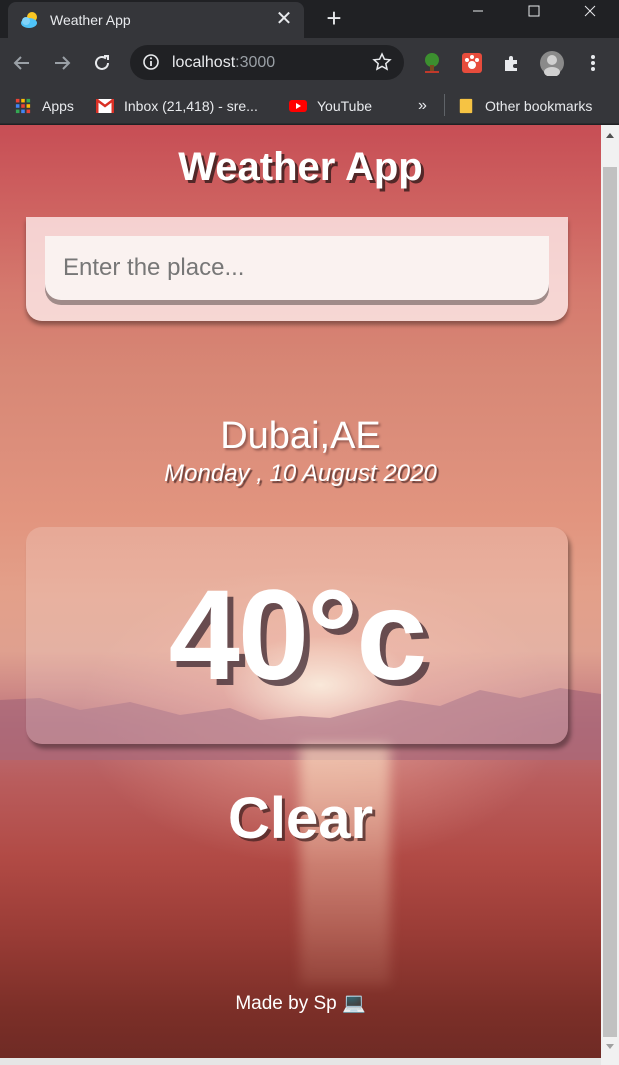  I want to click on sun-reflection, so click(345, 865).